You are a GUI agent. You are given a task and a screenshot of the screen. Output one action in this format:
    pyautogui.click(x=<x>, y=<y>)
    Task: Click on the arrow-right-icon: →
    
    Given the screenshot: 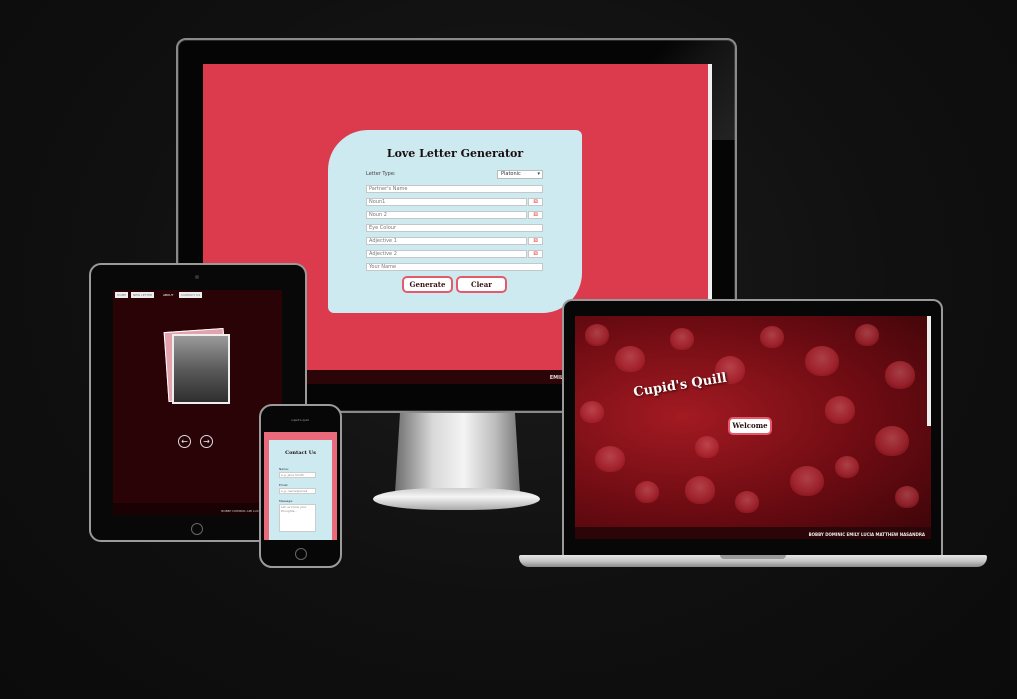 What is the action you would take?
    pyautogui.click(x=206, y=441)
    